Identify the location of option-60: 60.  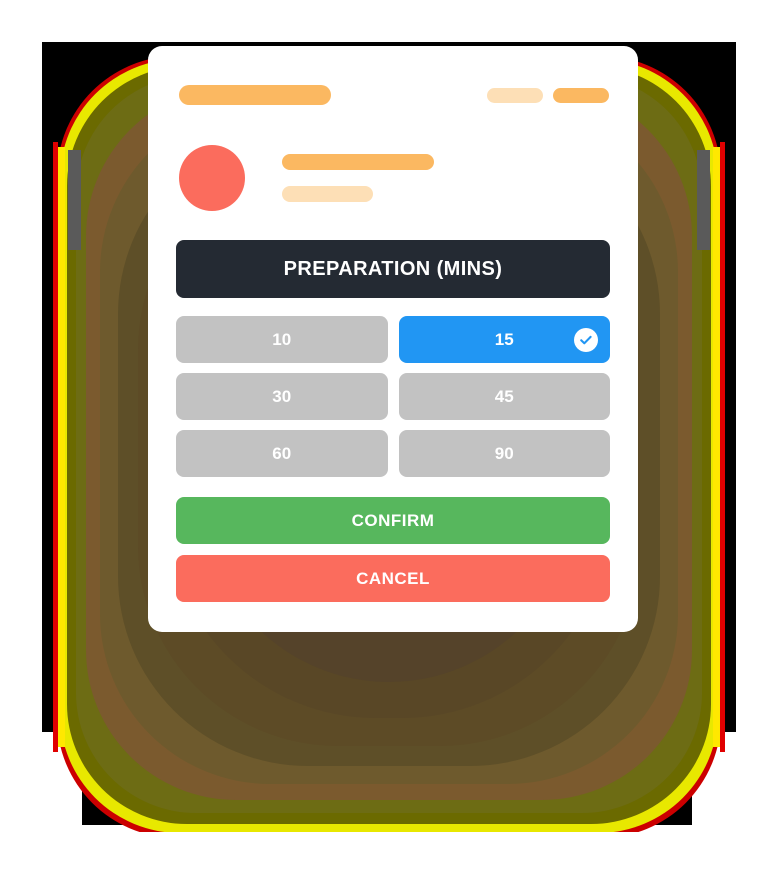
(282, 453).